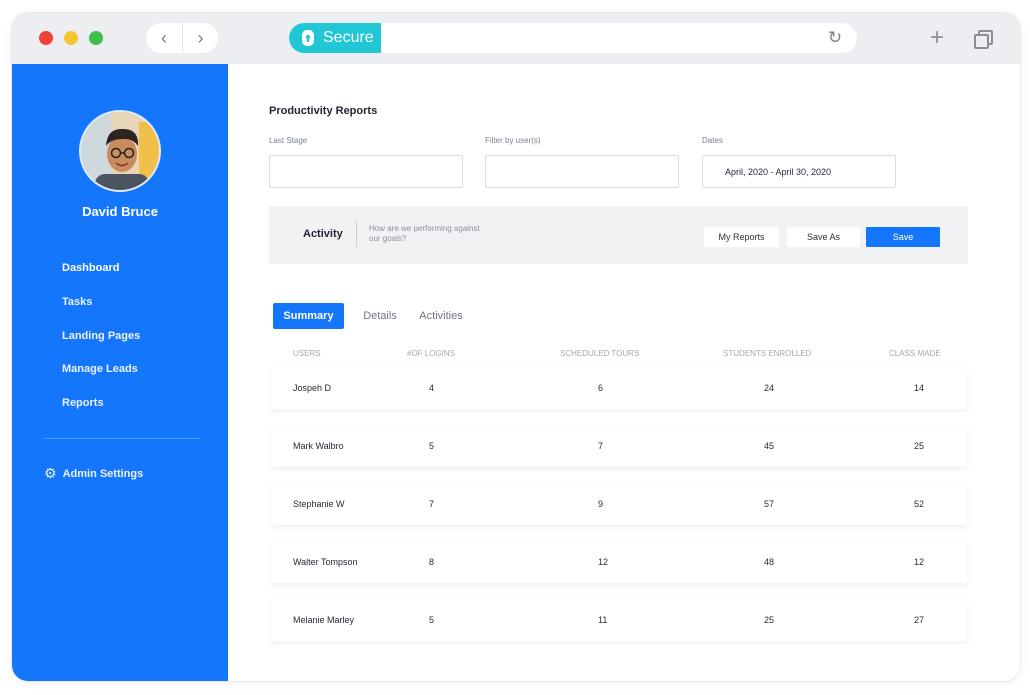 The image size is (1030, 695). I want to click on cell-class-made: 52, so click(919, 504).